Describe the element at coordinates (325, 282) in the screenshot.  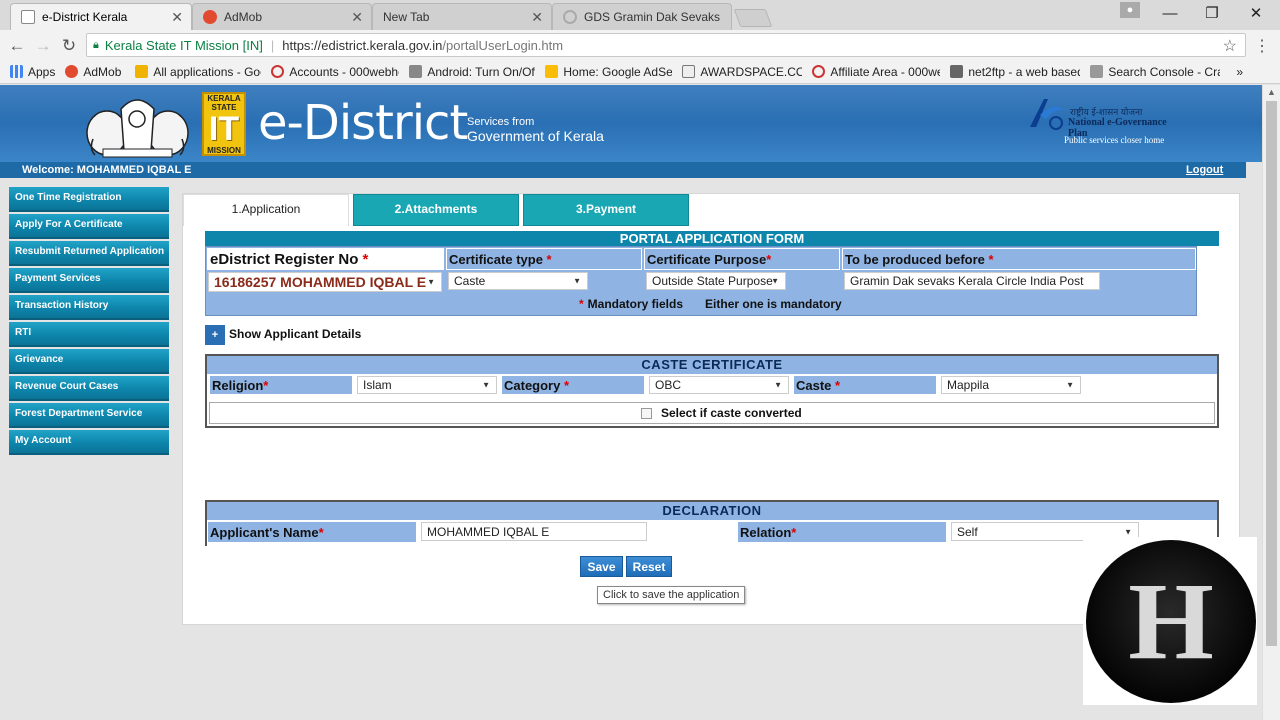
I see `register-no-select: 16186257 MOHAMMED IQBAL E ▼` at that location.